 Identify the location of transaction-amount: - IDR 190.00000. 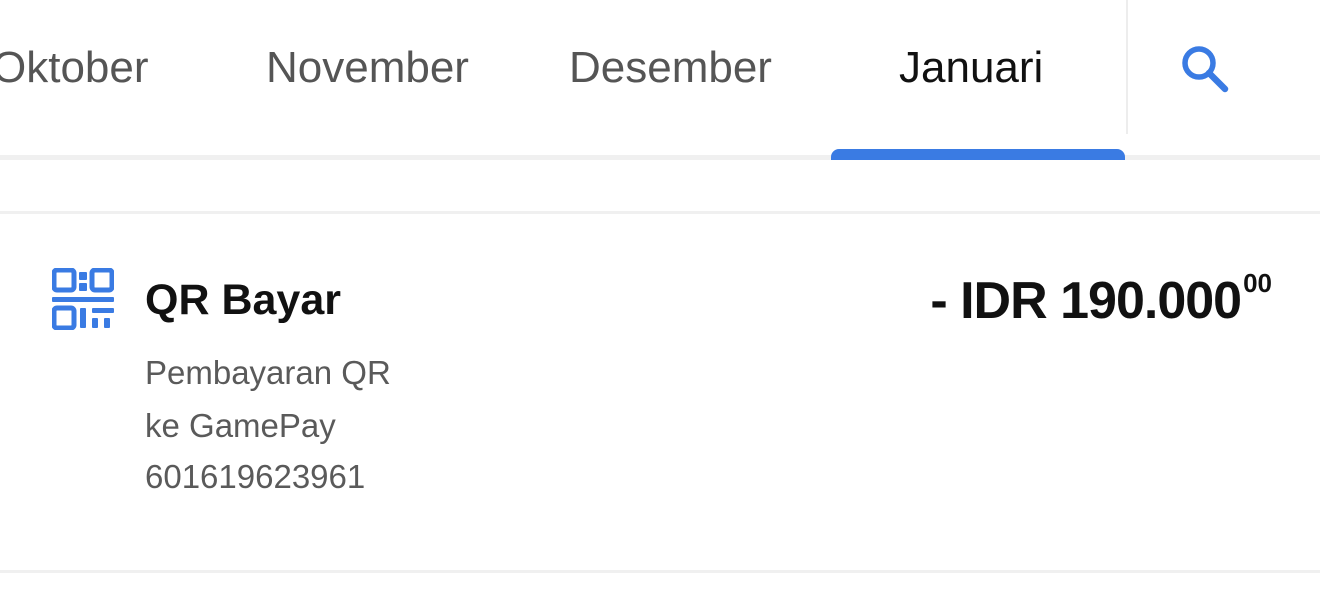
(1101, 300).